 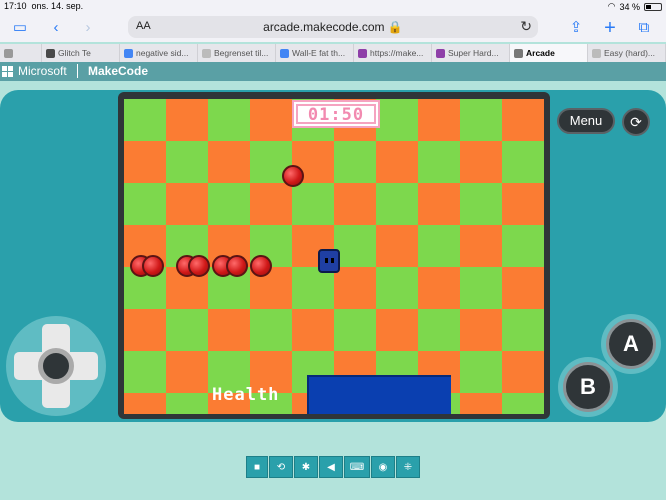 I want to click on screenshot-button: ◉, so click(x=383, y=467).